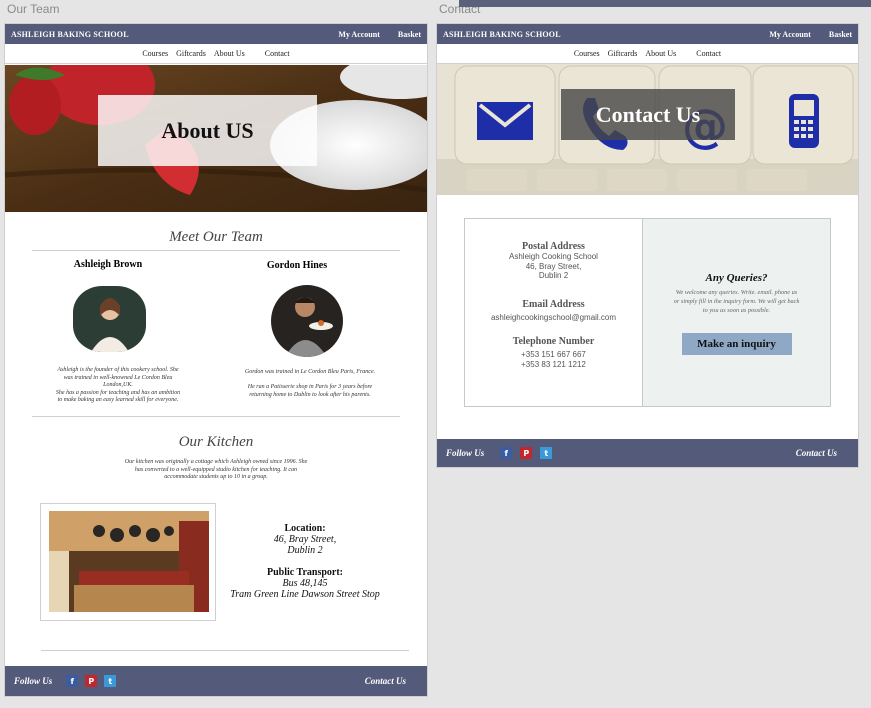 The height and width of the screenshot is (708, 871). I want to click on kitchen-photo, so click(129, 561).